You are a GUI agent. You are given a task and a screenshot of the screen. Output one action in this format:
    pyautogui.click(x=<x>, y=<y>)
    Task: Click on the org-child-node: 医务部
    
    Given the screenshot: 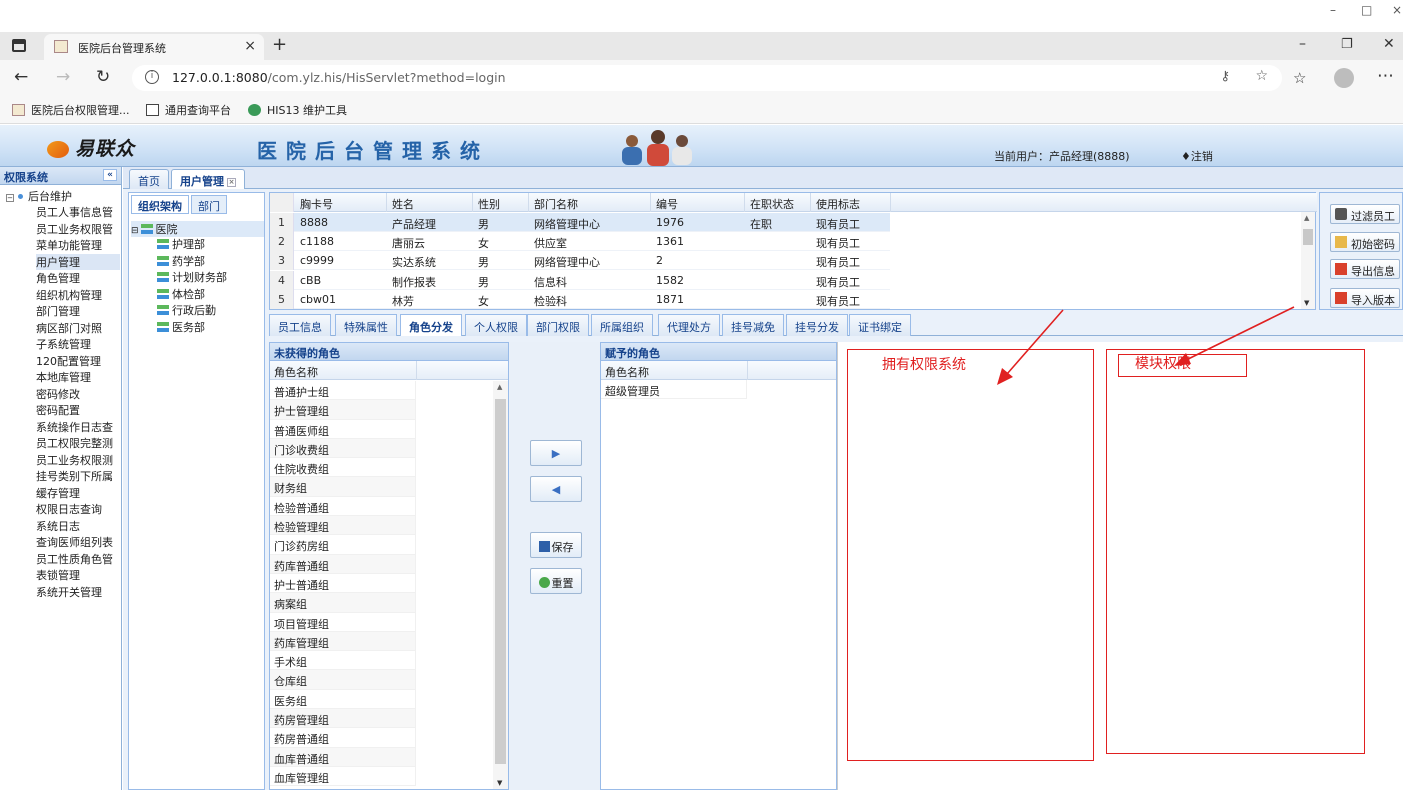 What is the action you would take?
    pyautogui.click(x=181, y=327)
    